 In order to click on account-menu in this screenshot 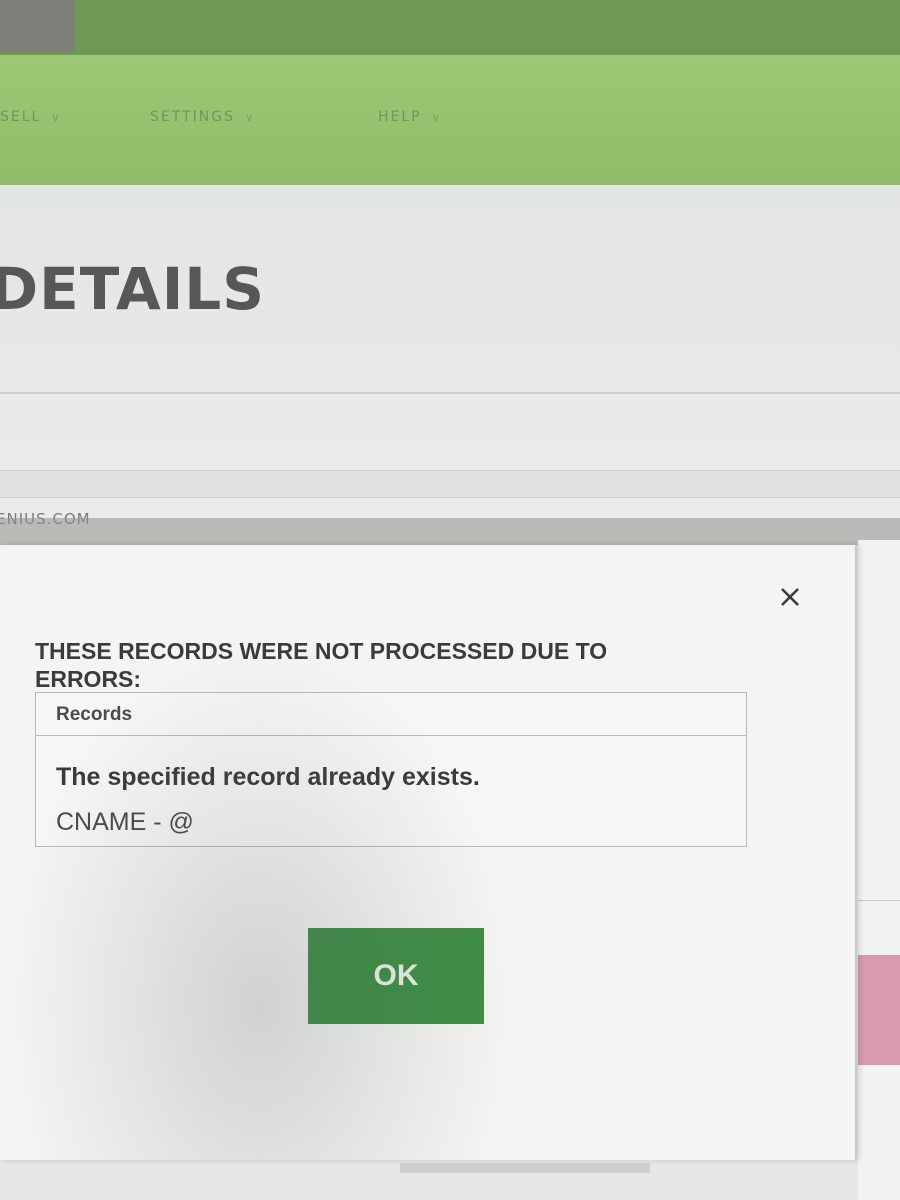, I will do `click(37, 26)`.